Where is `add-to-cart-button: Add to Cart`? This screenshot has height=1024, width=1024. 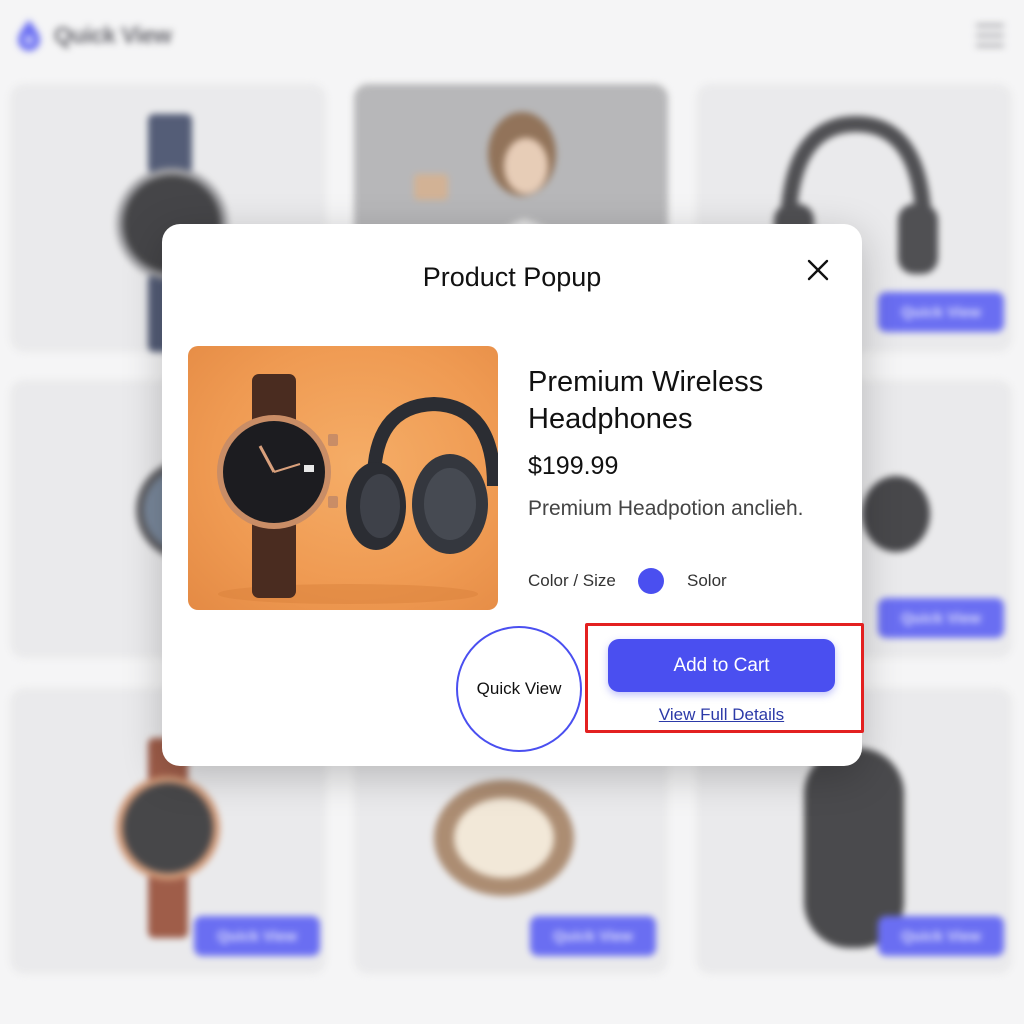
add-to-cart-button: Add to Cart is located at coordinates (721, 665).